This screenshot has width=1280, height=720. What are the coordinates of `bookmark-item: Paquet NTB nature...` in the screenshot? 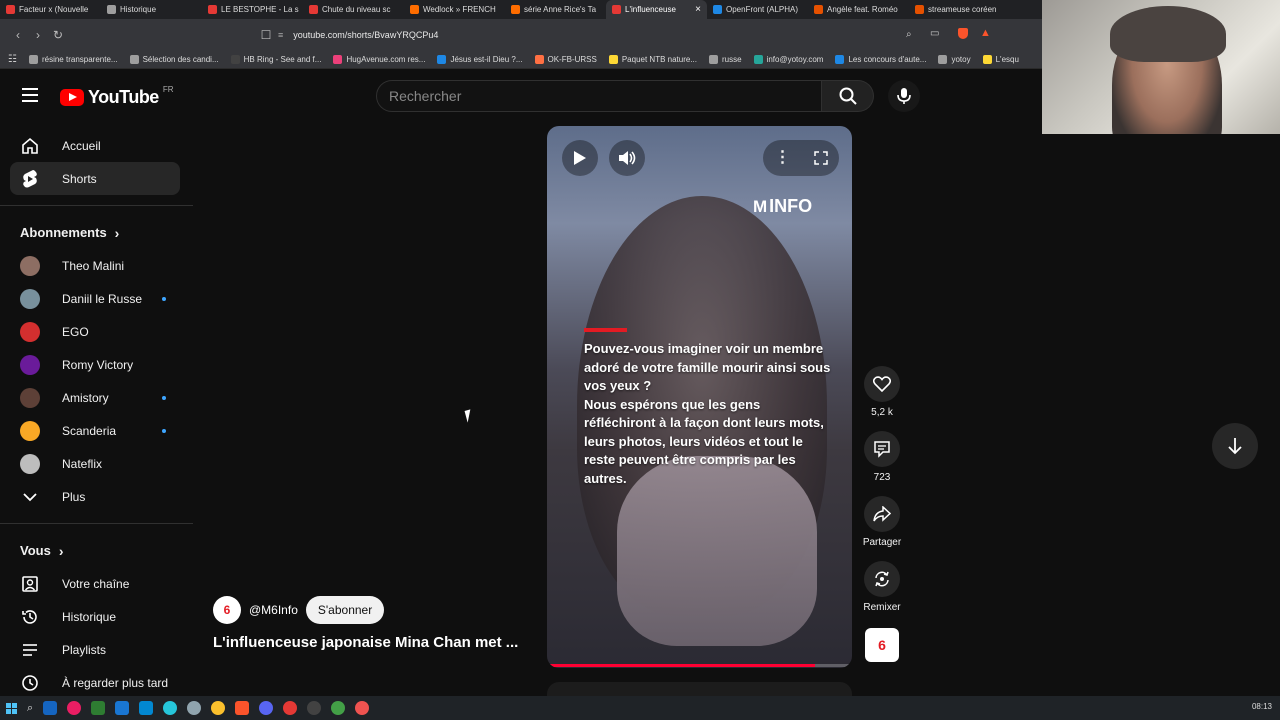 It's located at (652, 59).